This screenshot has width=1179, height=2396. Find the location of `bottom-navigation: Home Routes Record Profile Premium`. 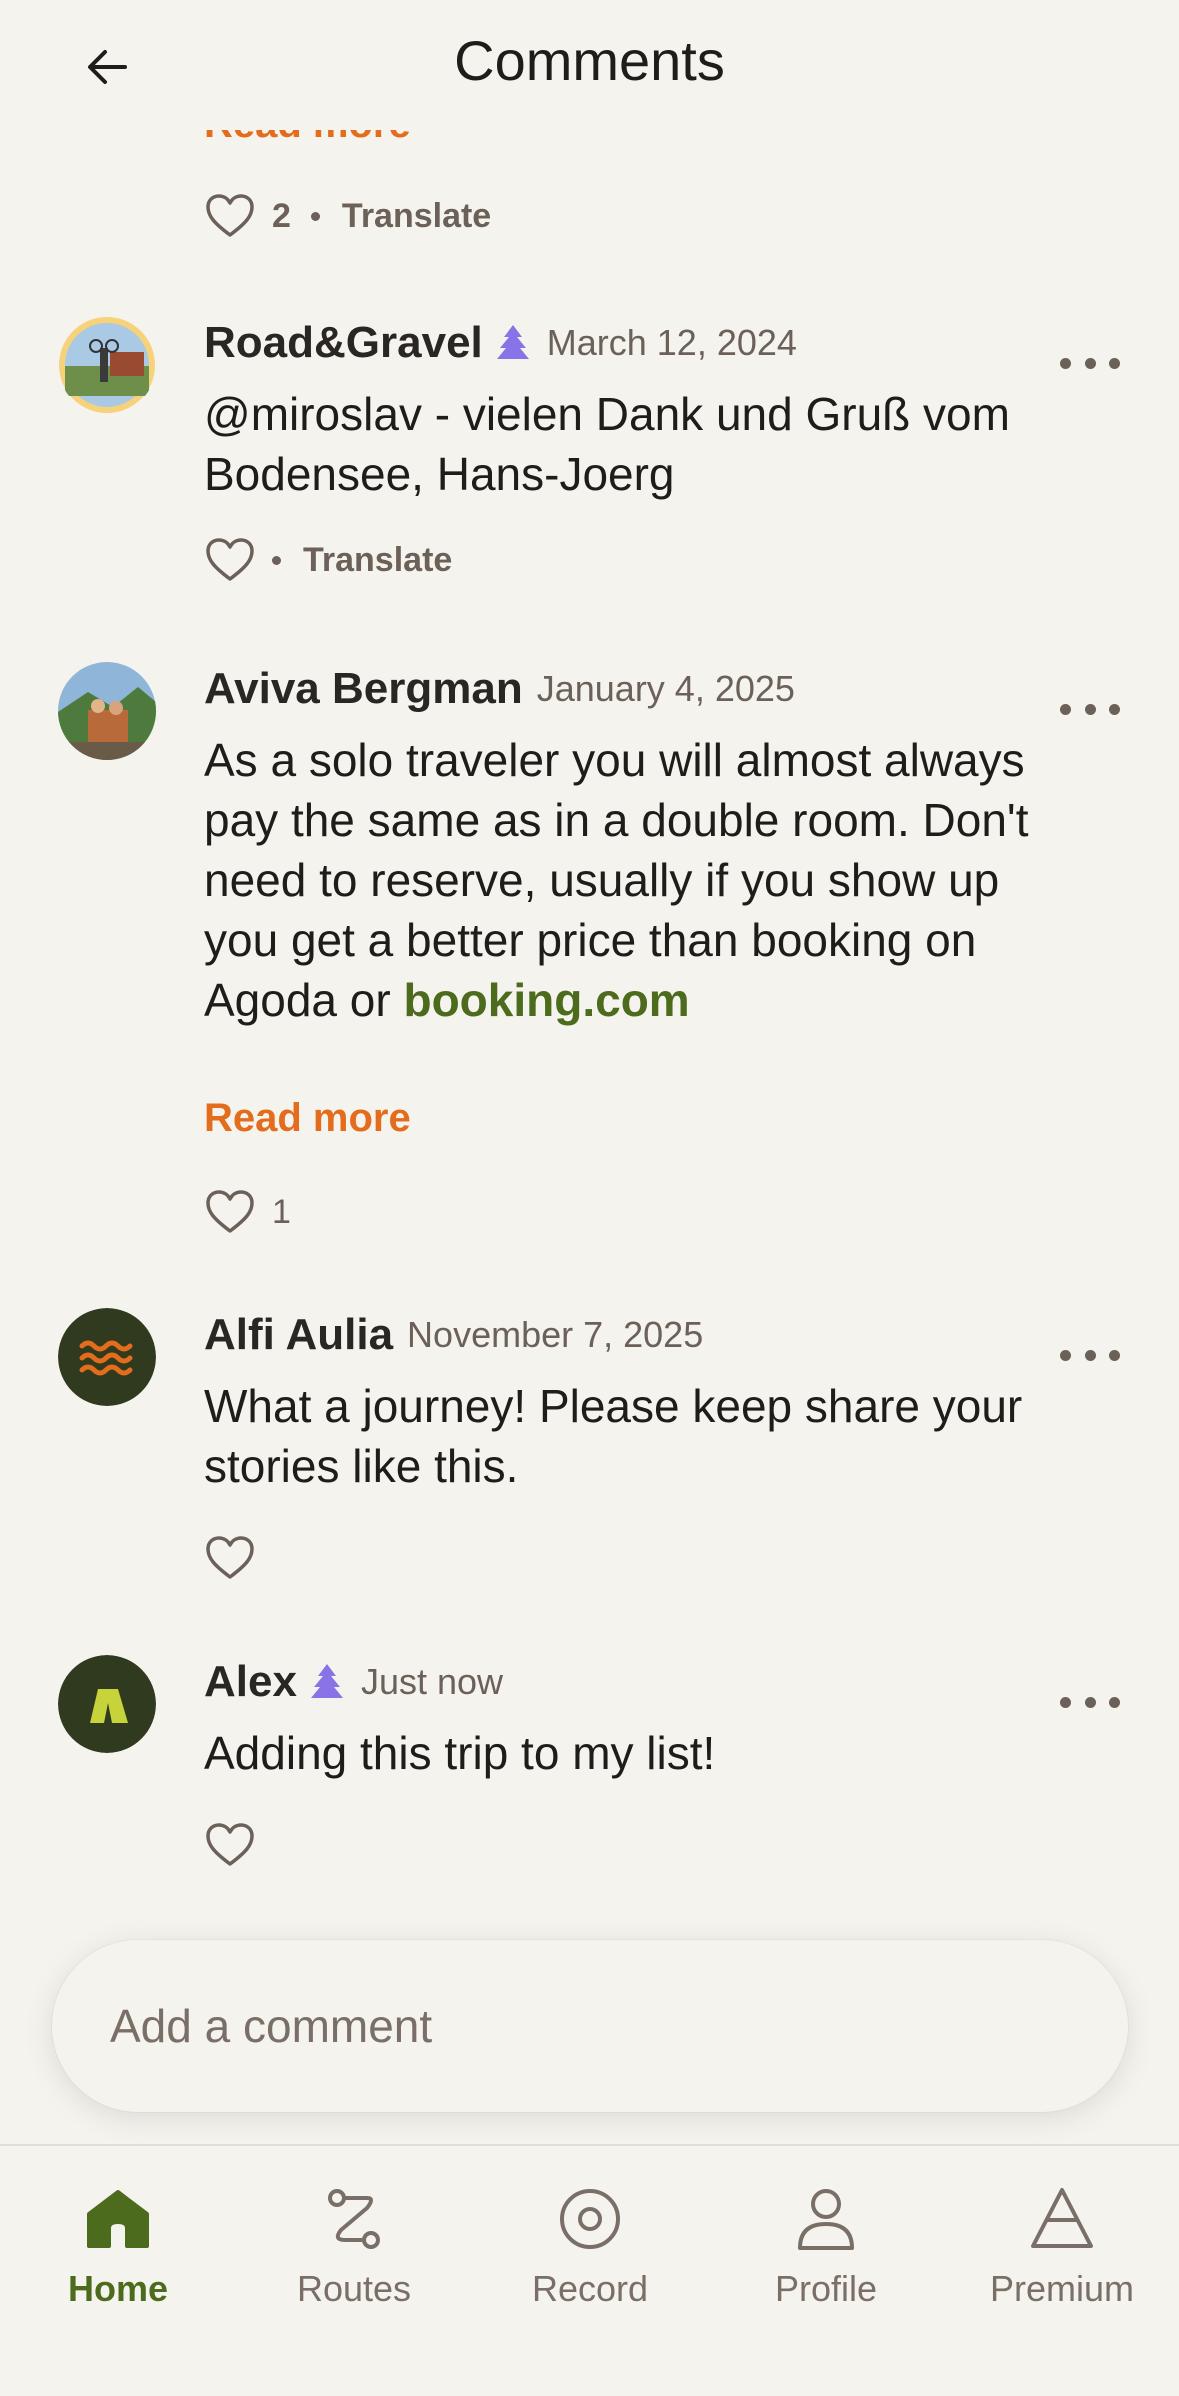

bottom-navigation: Home Routes Record Profile Premium is located at coordinates (589, 2270).